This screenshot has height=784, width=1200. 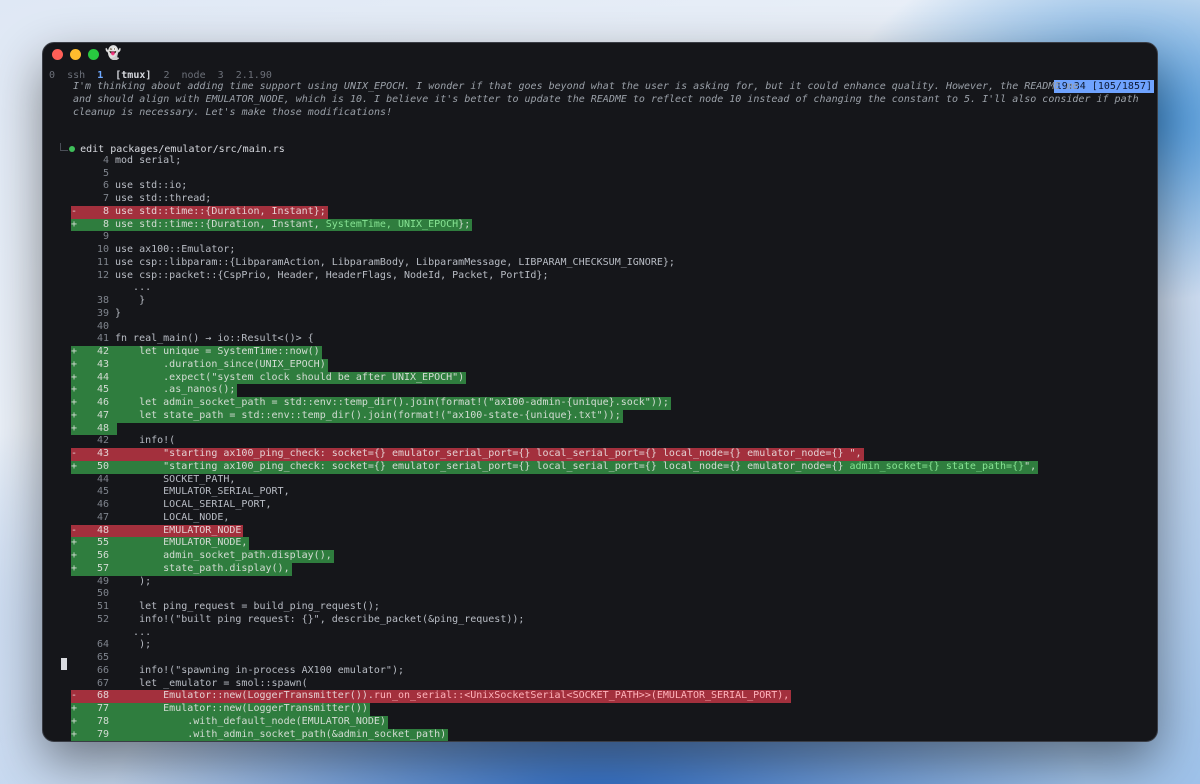 I want to click on code-text: .with_default_node(EMULATOR_NODE), so click(x=250, y=721).